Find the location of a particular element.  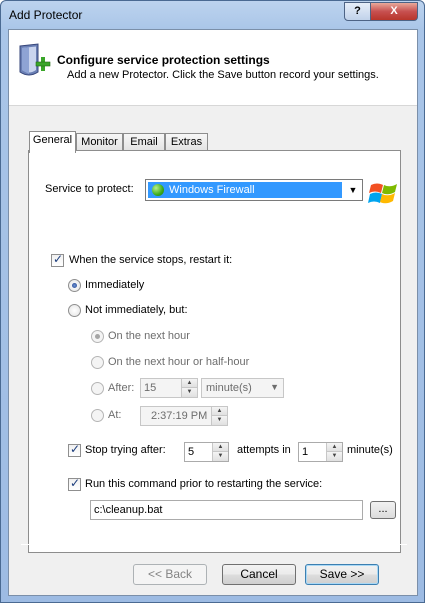

close-button: X is located at coordinates (394, 11).